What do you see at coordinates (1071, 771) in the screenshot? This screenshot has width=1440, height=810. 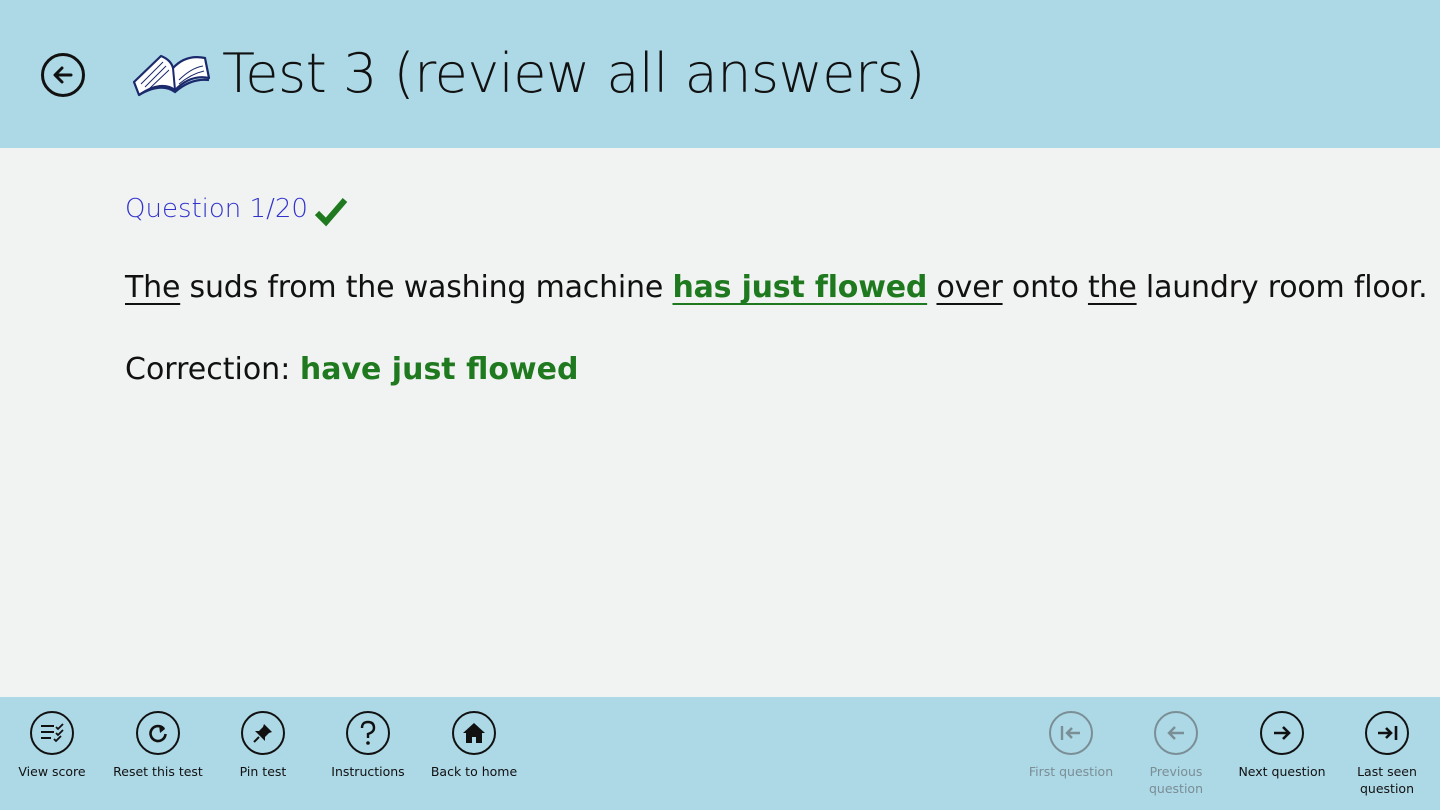 I see `first-question-label: First question` at bounding box center [1071, 771].